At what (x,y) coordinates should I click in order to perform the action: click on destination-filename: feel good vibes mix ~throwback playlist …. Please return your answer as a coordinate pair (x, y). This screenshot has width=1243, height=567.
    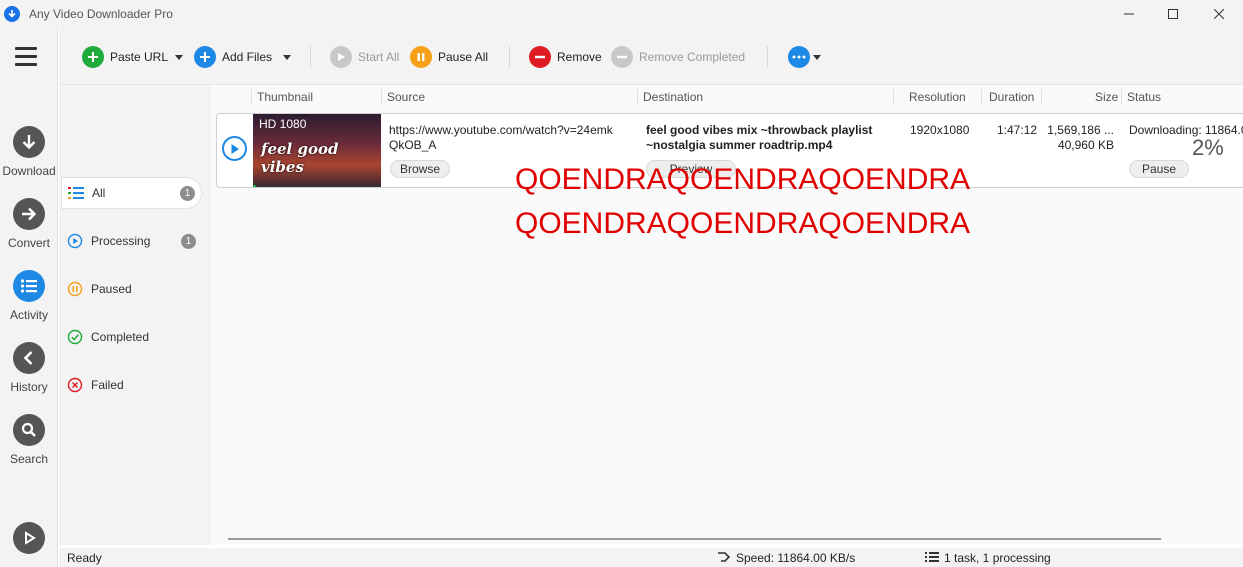
    Looking at the image, I should click on (771, 138).